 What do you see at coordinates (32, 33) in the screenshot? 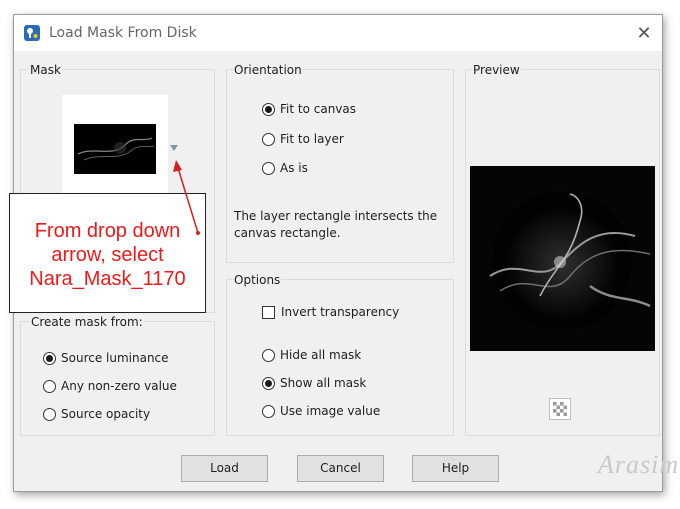
I see `paintshop-pro-icon` at bounding box center [32, 33].